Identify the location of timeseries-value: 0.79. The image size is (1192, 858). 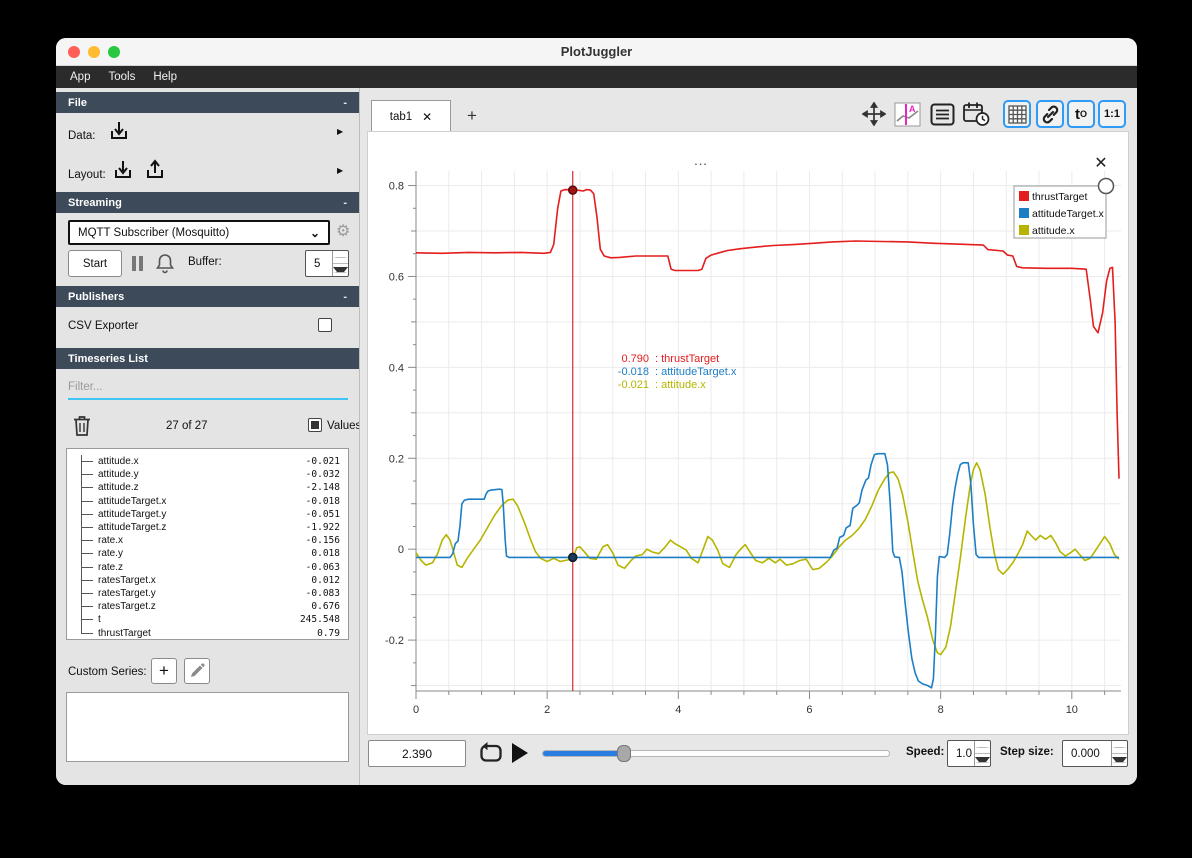
(328, 633).